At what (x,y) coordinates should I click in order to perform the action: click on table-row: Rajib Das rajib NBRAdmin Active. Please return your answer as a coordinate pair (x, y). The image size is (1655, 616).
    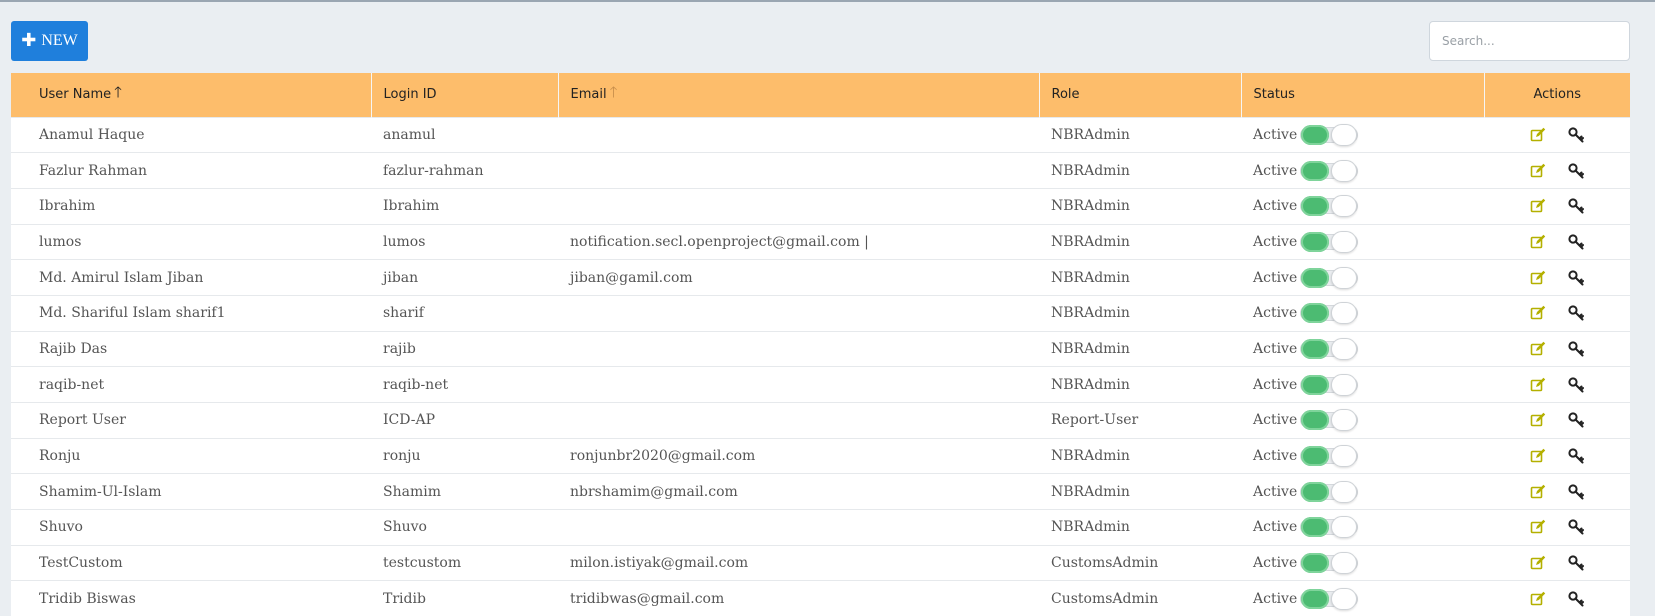
    Looking at the image, I should click on (820, 348).